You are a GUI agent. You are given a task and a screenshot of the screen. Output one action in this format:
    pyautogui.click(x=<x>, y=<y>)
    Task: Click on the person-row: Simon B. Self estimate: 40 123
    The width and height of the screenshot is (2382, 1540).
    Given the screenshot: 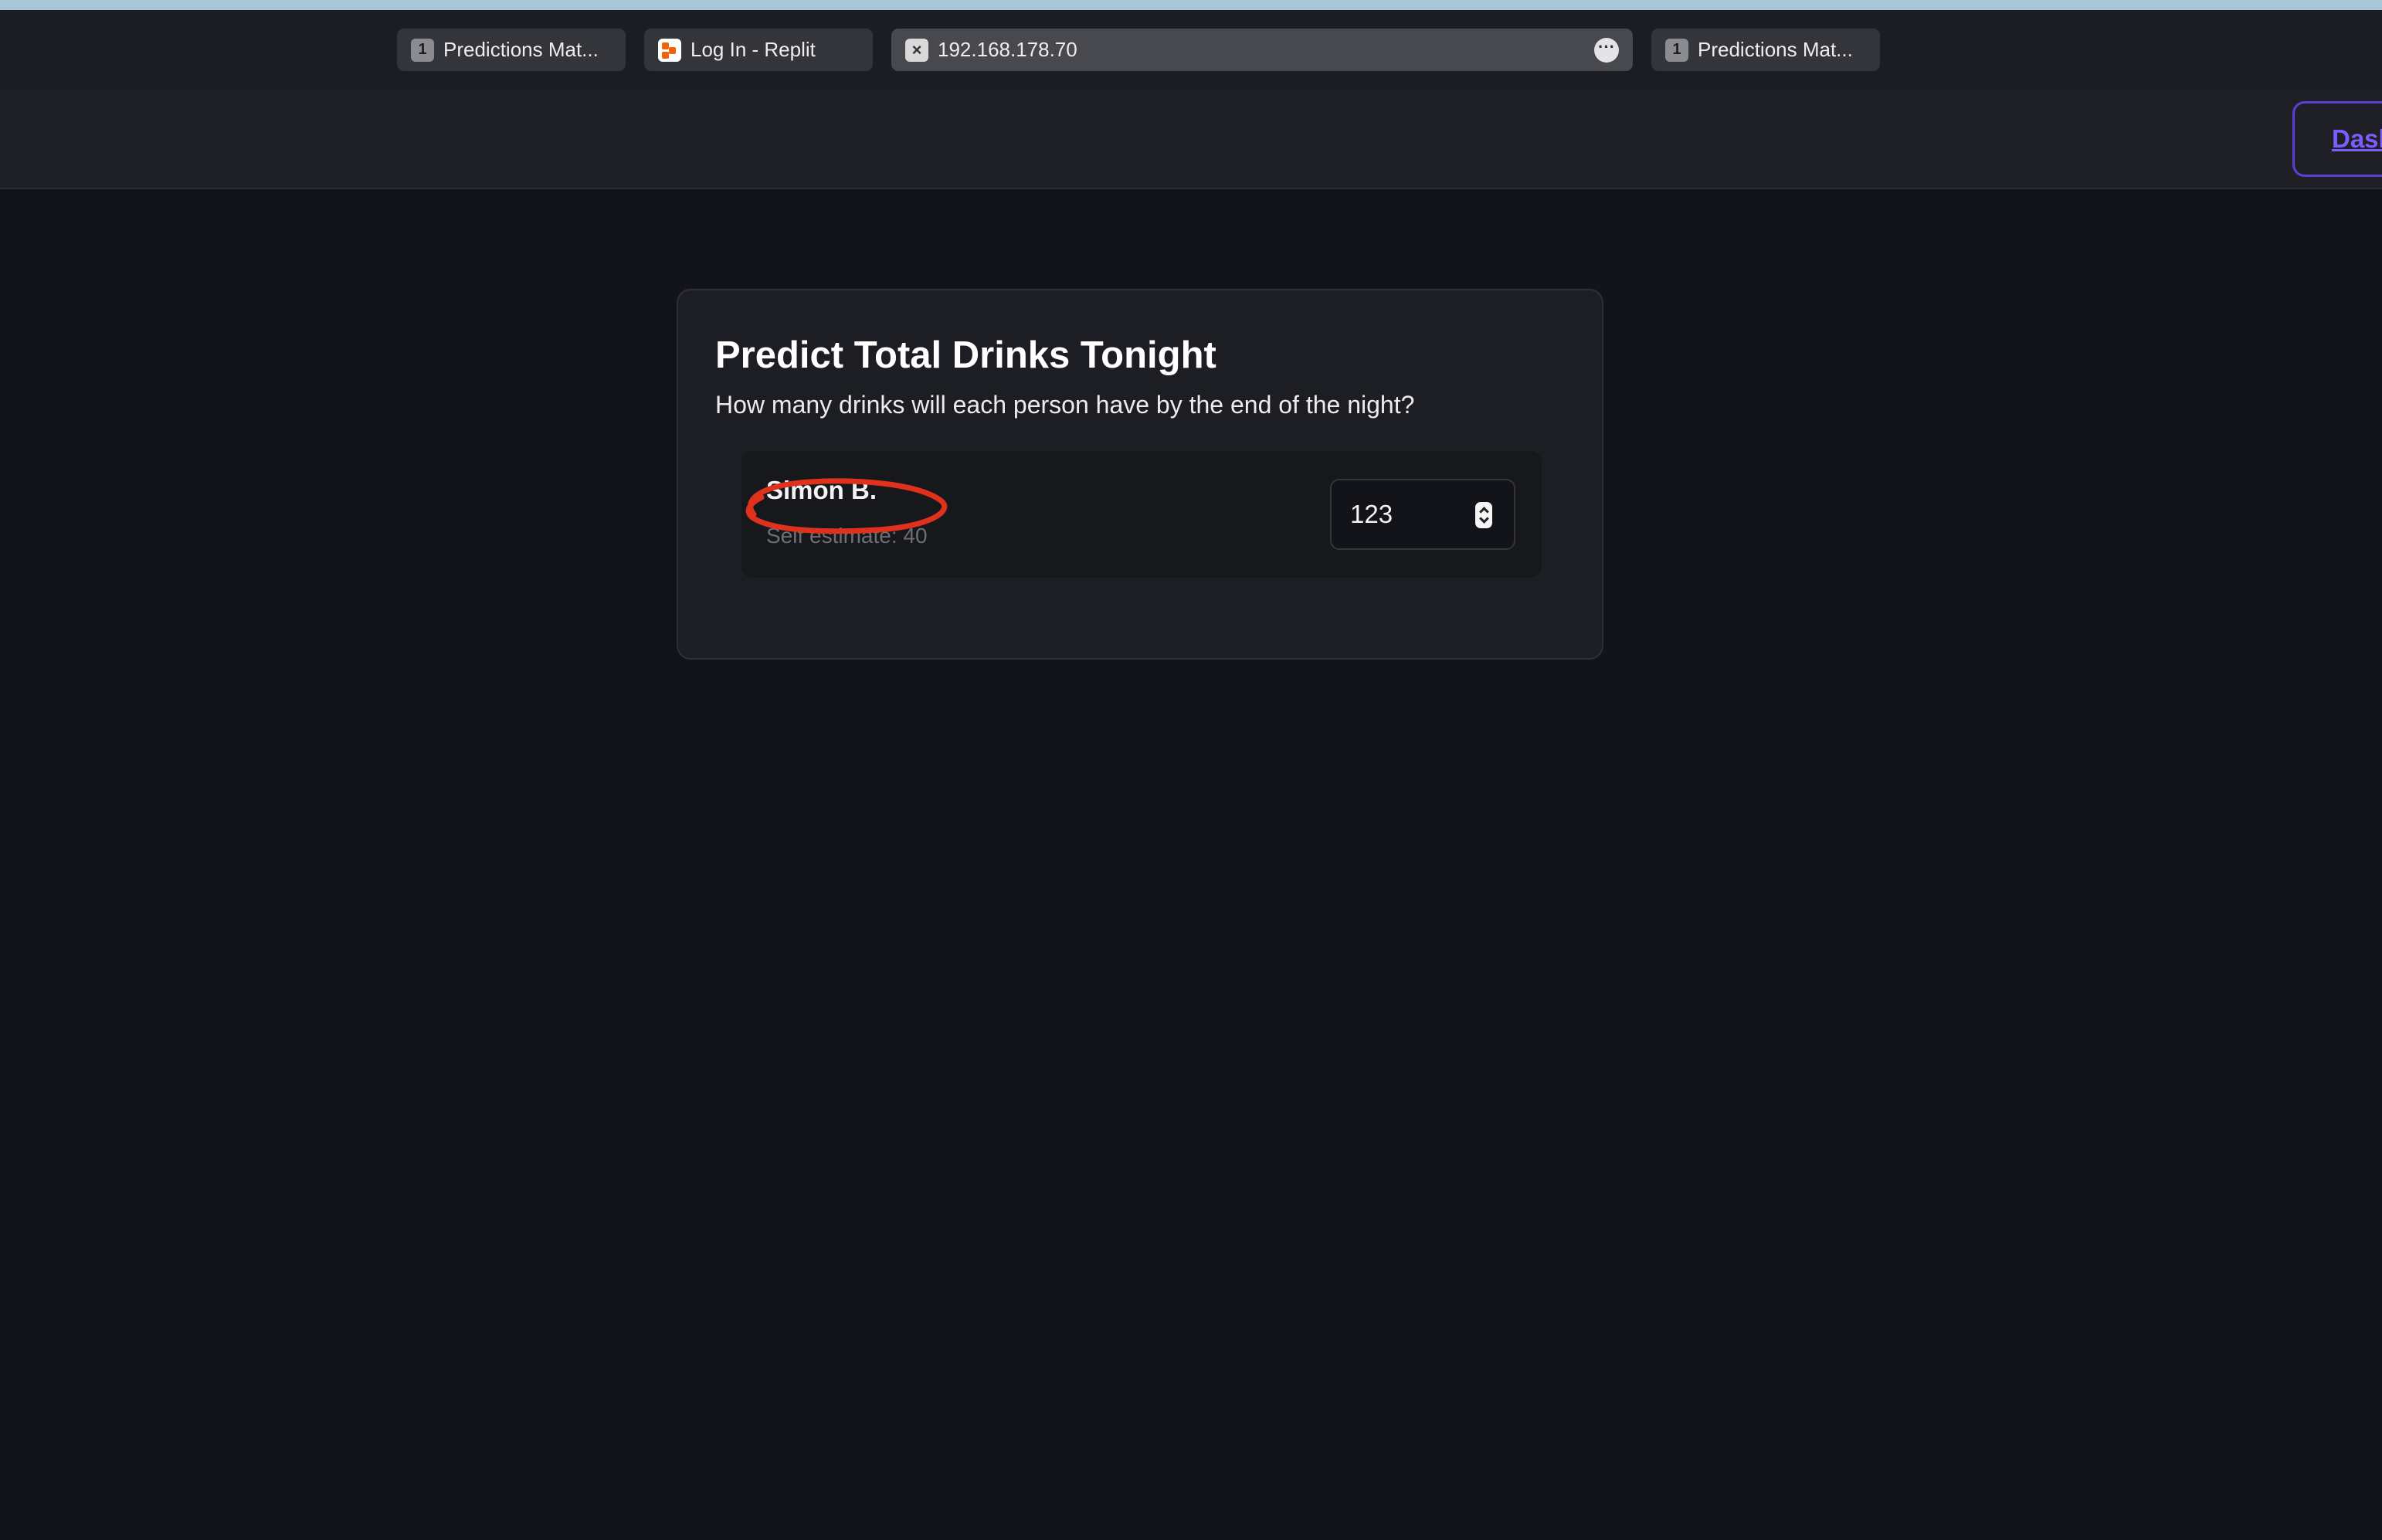 What is the action you would take?
    pyautogui.click(x=1141, y=515)
    